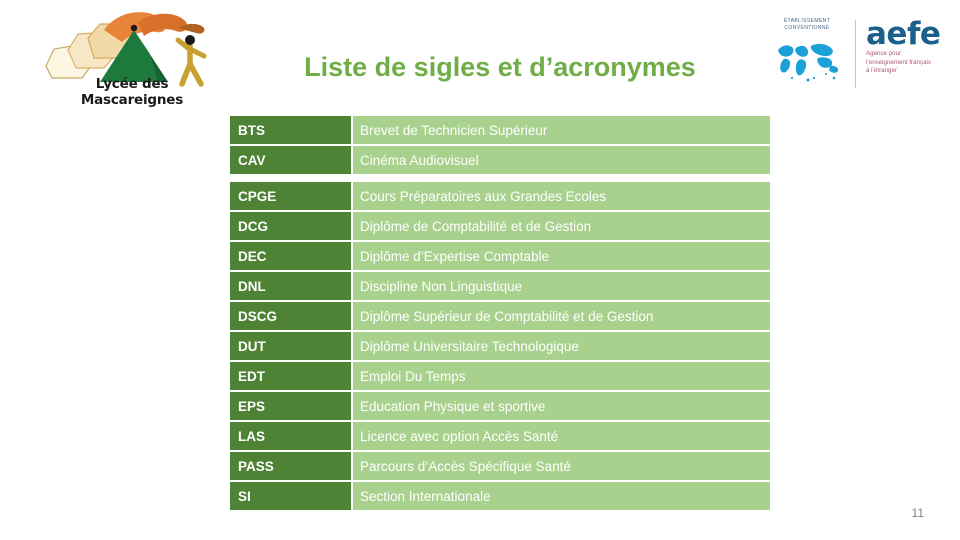 This screenshot has width=960, height=540. What do you see at coordinates (881, 71) in the screenshot?
I see `aefe-tagline-line-3: à l’étranger` at bounding box center [881, 71].